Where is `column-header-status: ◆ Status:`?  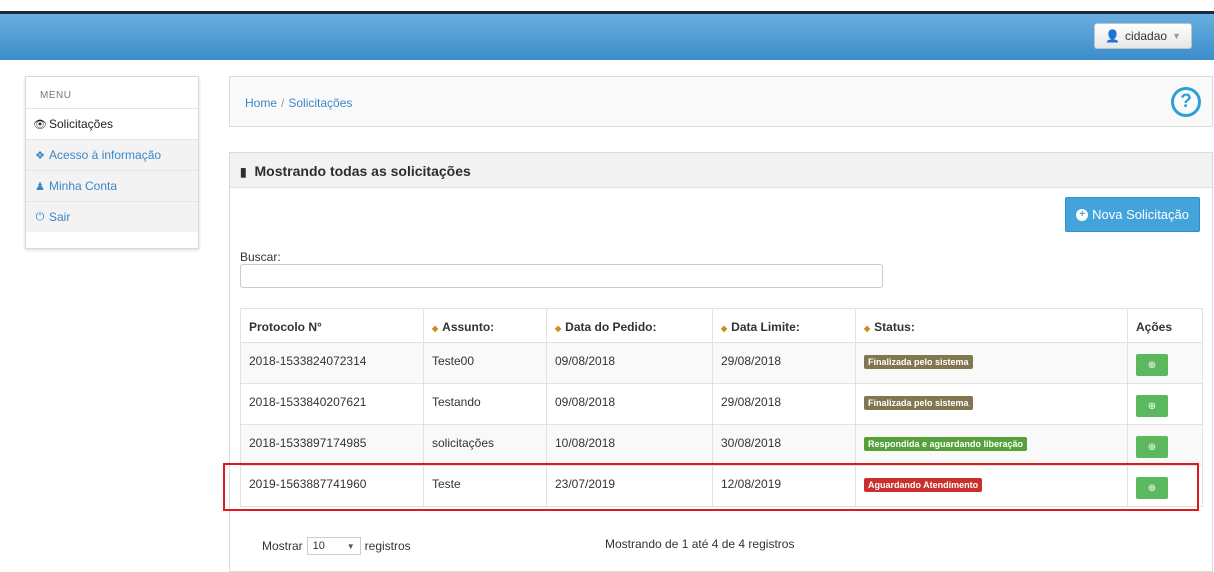
column-header-status: ◆ Status: is located at coordinates (991, 325).